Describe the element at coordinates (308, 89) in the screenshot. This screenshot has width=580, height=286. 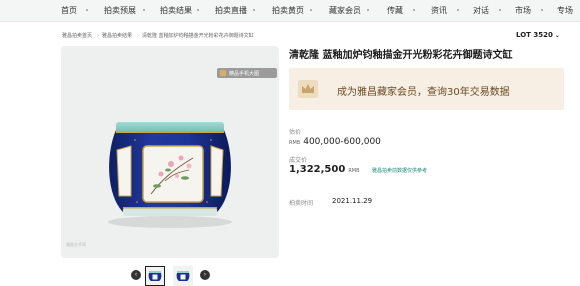
I see `crown-icon` at that location.